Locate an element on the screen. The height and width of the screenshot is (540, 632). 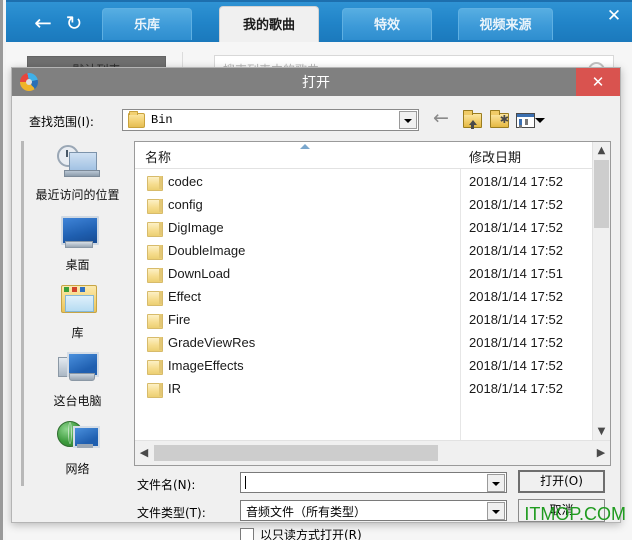
dialog-title: 打开 is located at coordinates (316, 82).